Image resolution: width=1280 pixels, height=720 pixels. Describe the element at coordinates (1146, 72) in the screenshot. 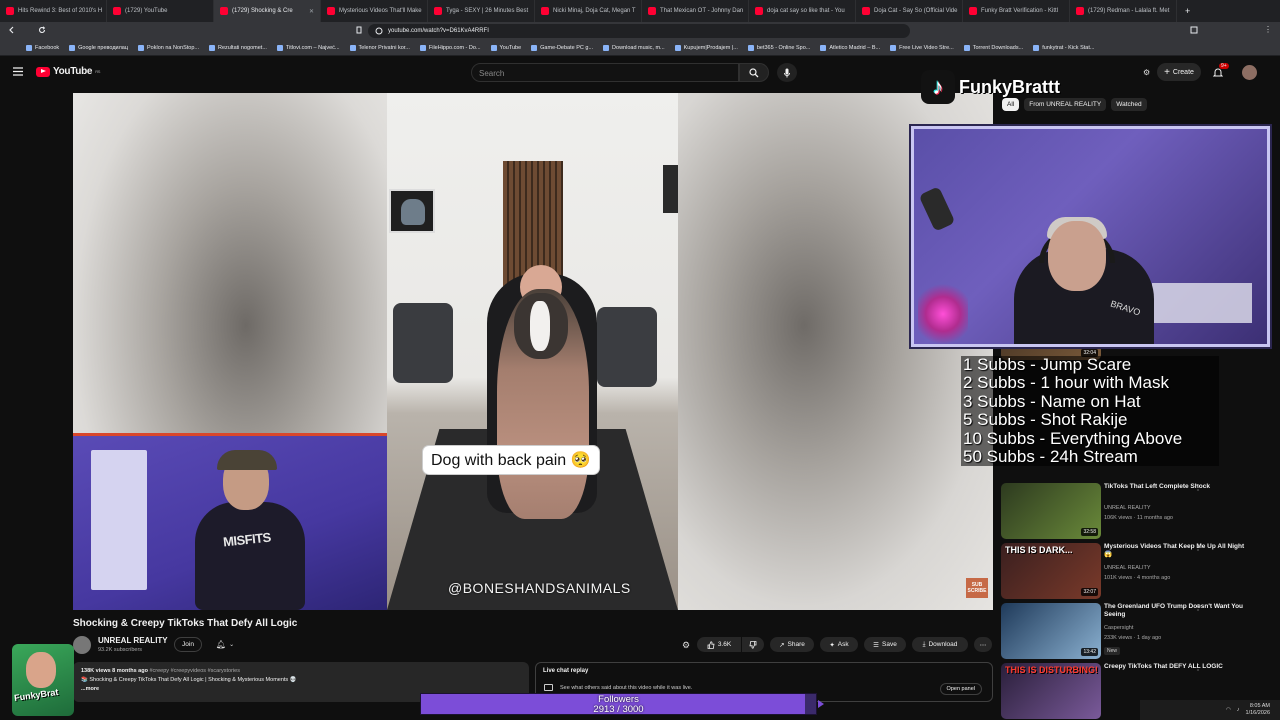

I see `cast-icon: ⚙` at that location.